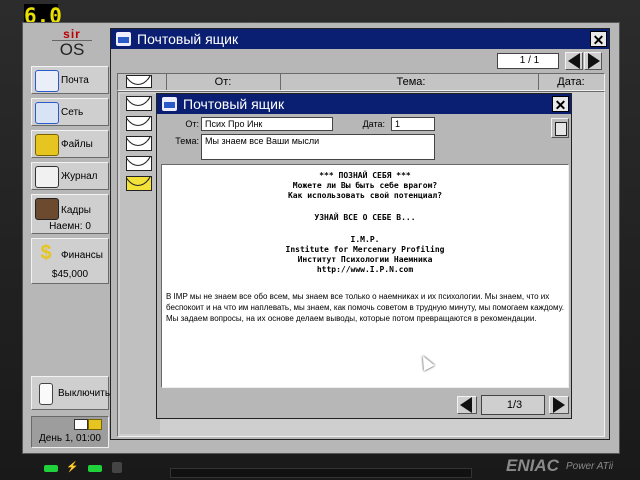 The height and width of the screenshot is (480, 640). Describe the element at coordinates (82, 255) in the screenshot. I see `sidebar-item-label: Финансы` at that location.